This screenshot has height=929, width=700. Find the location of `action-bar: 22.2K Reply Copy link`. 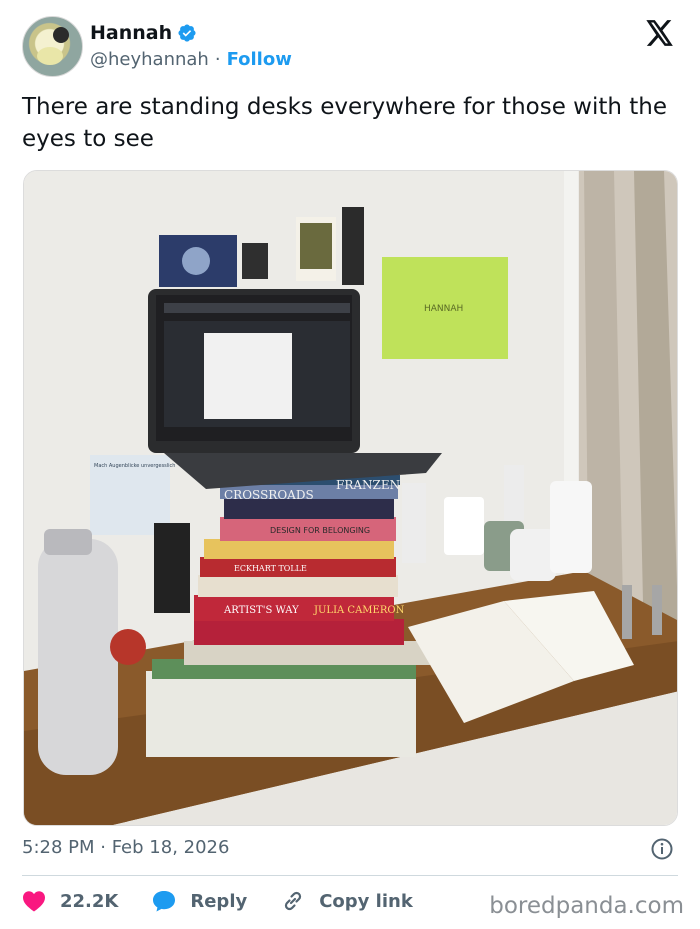

action-bar: 22.2K Reply Copy link is located at coordinates (234, 901).